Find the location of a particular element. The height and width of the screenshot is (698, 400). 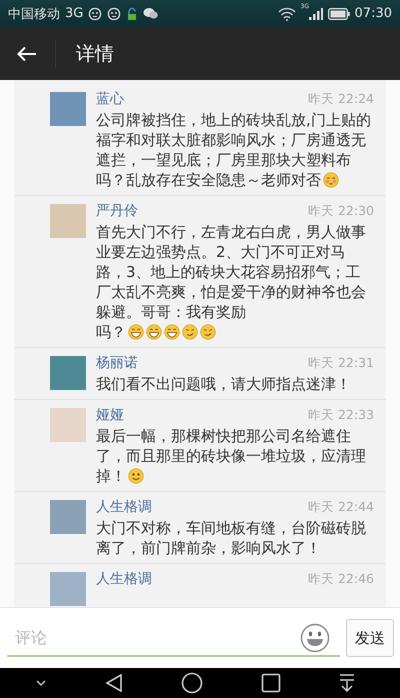

comment-text: 吗？ is located at coordinates (111, 332).